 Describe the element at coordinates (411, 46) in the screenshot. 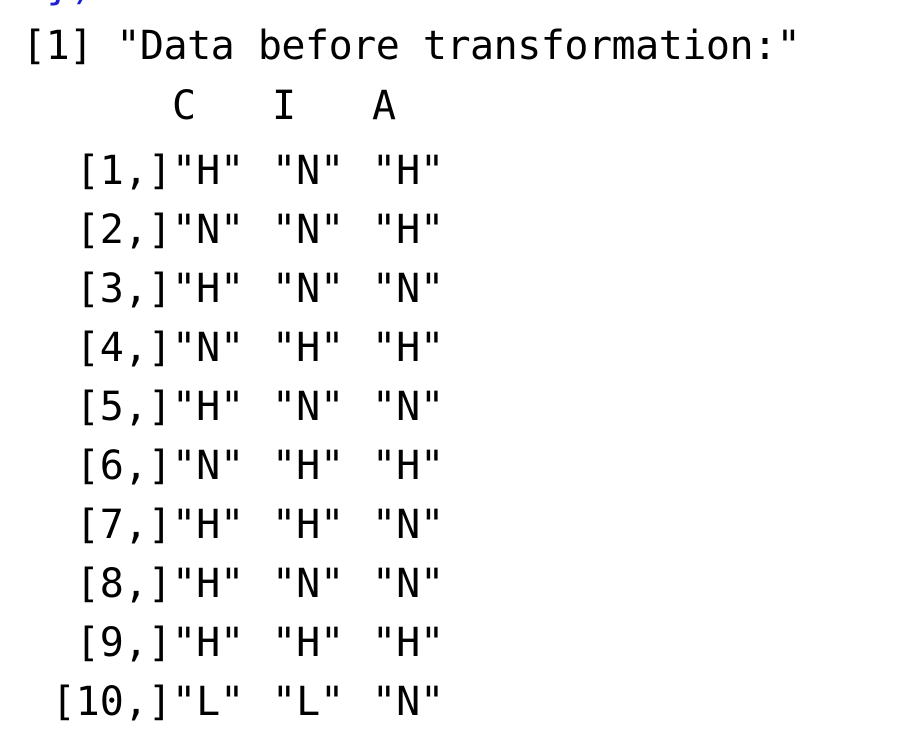

I see `print-output-line: [1] "Data before transformation:"` at that location.